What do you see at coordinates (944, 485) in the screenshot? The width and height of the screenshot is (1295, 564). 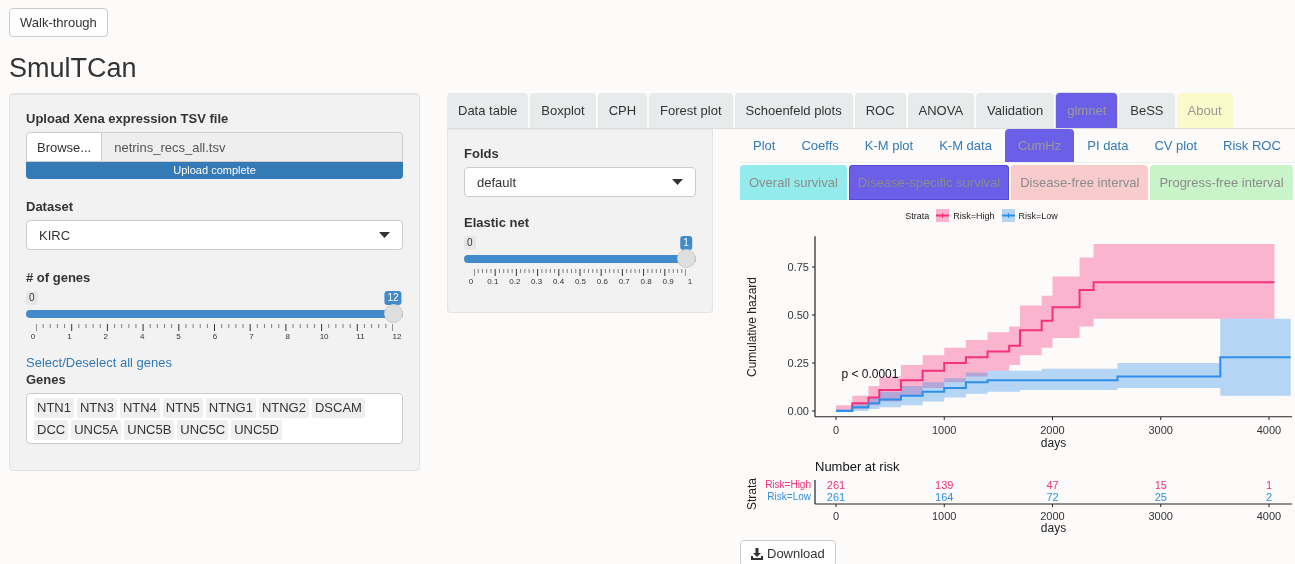 I see `risk-count: 139` at bounding box center [944, 485].